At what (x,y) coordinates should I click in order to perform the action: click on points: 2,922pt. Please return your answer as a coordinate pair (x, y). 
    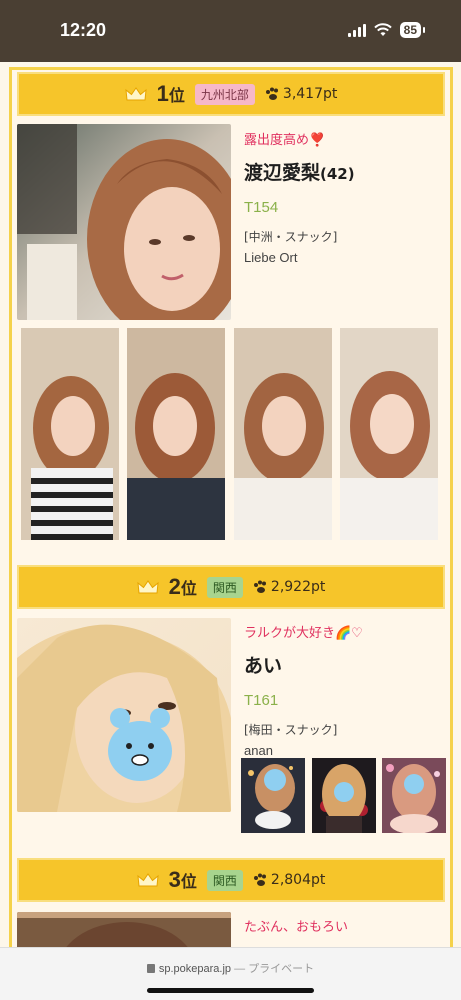
    Looking at the image, I should click on (289, 587).